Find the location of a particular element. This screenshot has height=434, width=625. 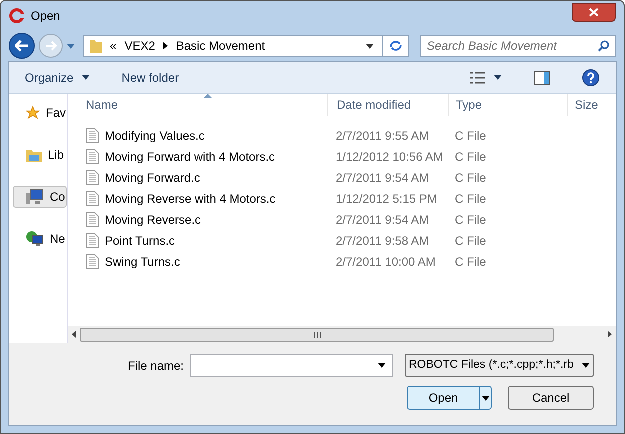

nav-item: Fav is located at coordinates (40, 113).